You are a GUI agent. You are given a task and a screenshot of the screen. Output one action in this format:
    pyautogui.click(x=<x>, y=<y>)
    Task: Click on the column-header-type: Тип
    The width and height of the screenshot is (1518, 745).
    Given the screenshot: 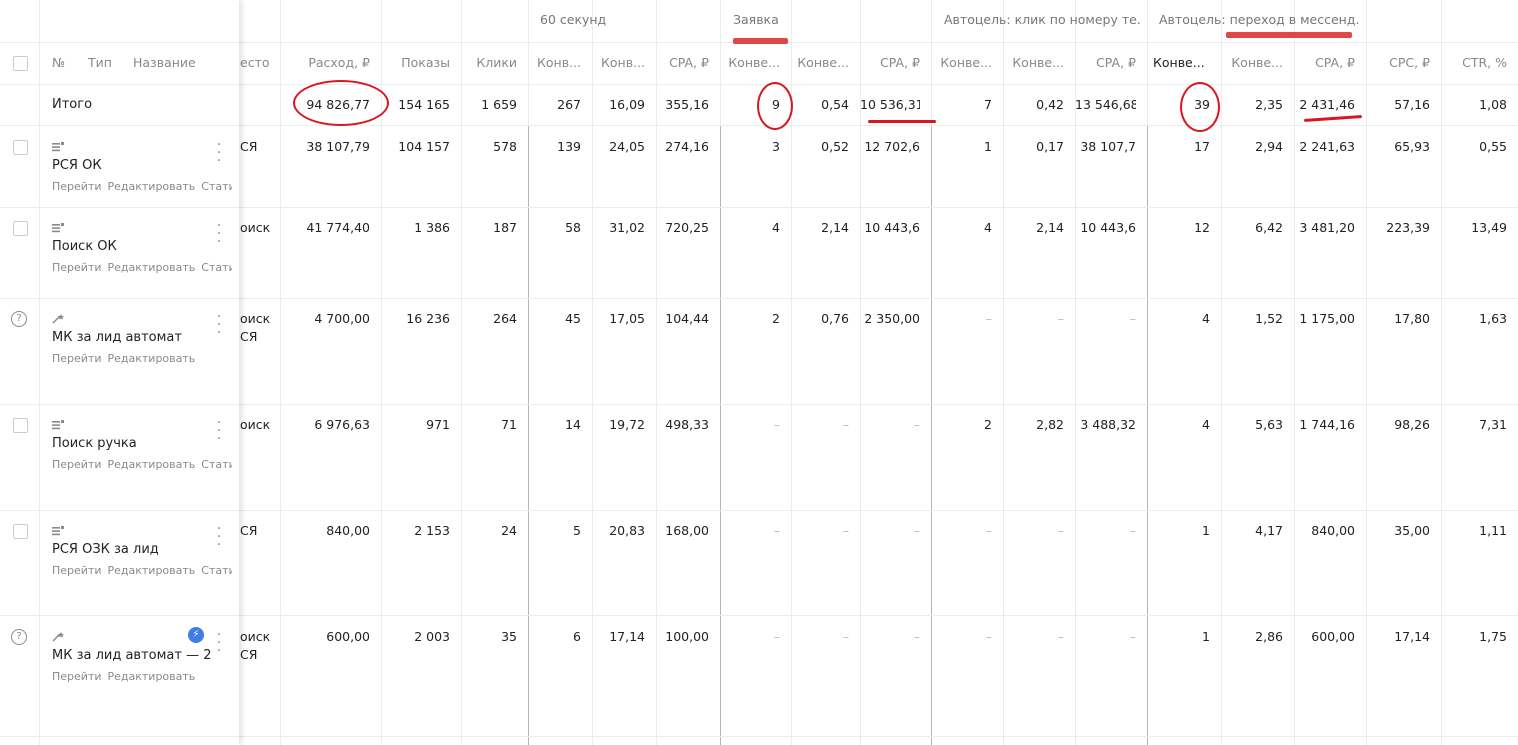 What is the action you would take?
    pyautogui.click(x=100, y=62)
    